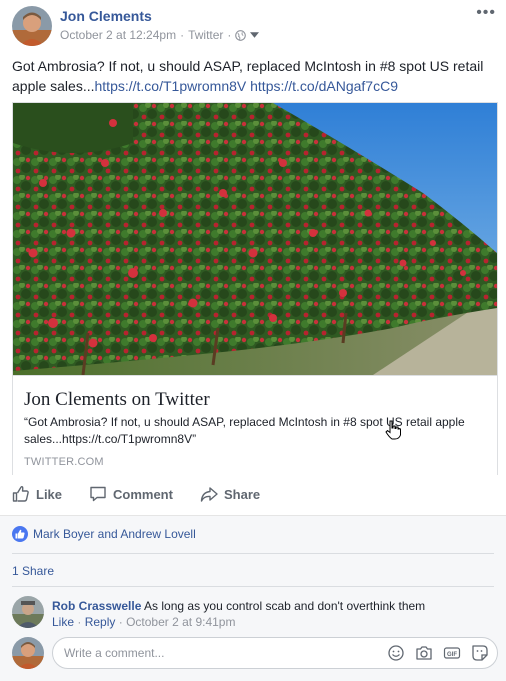 This screenshot has height=681, width=506. I want to click on share-label: Share, so click(242, 494).